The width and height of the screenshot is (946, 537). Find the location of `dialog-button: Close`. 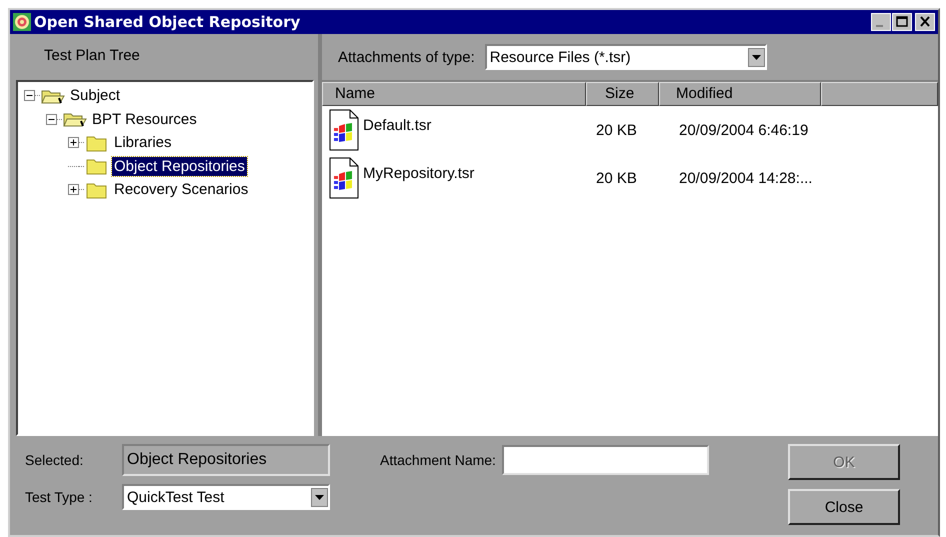

dialog-button: Close is located at coordinates (844, 507).